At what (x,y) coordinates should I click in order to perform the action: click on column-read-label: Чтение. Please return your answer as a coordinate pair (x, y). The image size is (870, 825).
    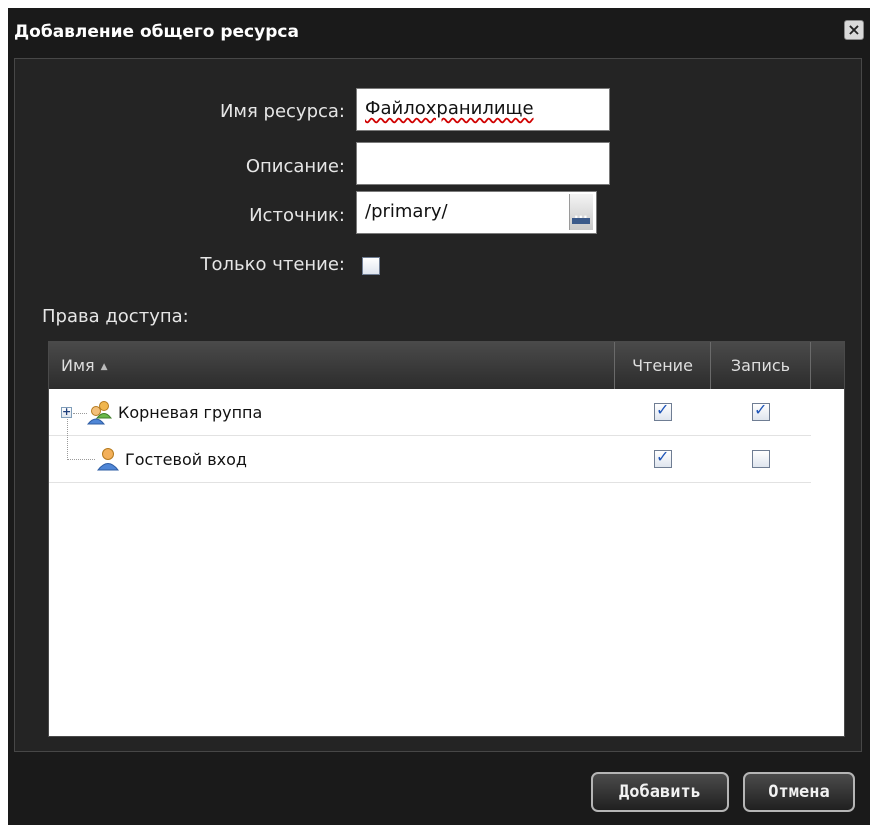
    Looking at the image, I should click on (662, 365).